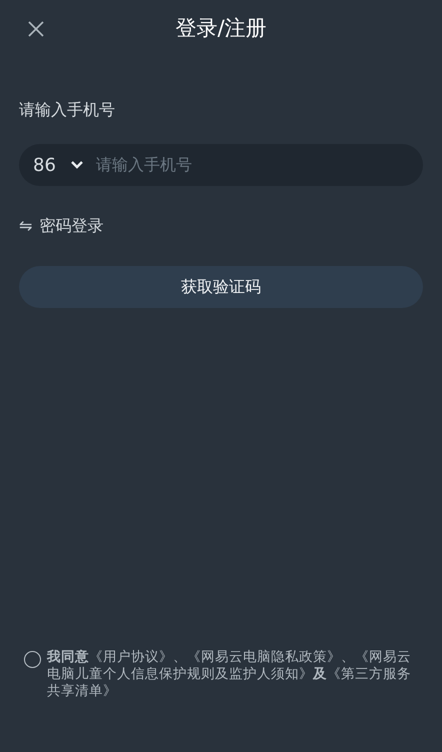 This screenshot has height=752, width=442. What do you see at coordinates (77, 165) in the screenshot?
I see `chevron-down-icon` at bounding box center [77, 165].